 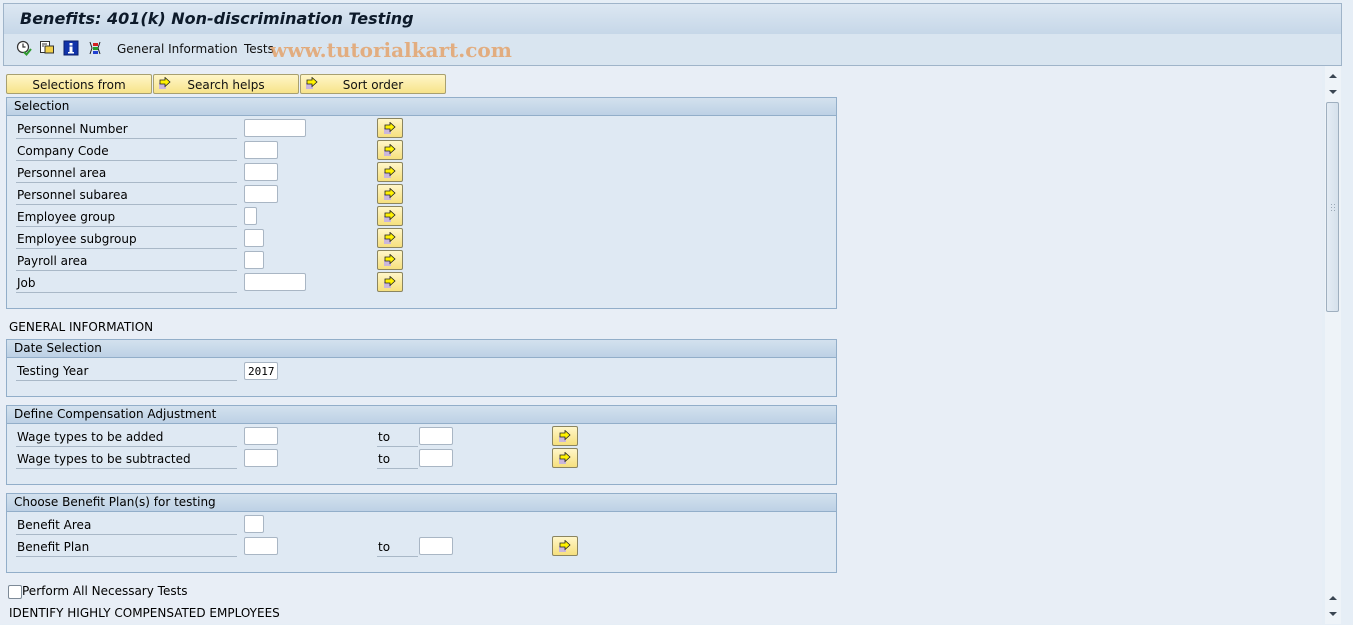 What do you see at coordinates (126, 217) in the screenshot?
I see `employee-group-label: Employee group` at bounding box center [126, 217].